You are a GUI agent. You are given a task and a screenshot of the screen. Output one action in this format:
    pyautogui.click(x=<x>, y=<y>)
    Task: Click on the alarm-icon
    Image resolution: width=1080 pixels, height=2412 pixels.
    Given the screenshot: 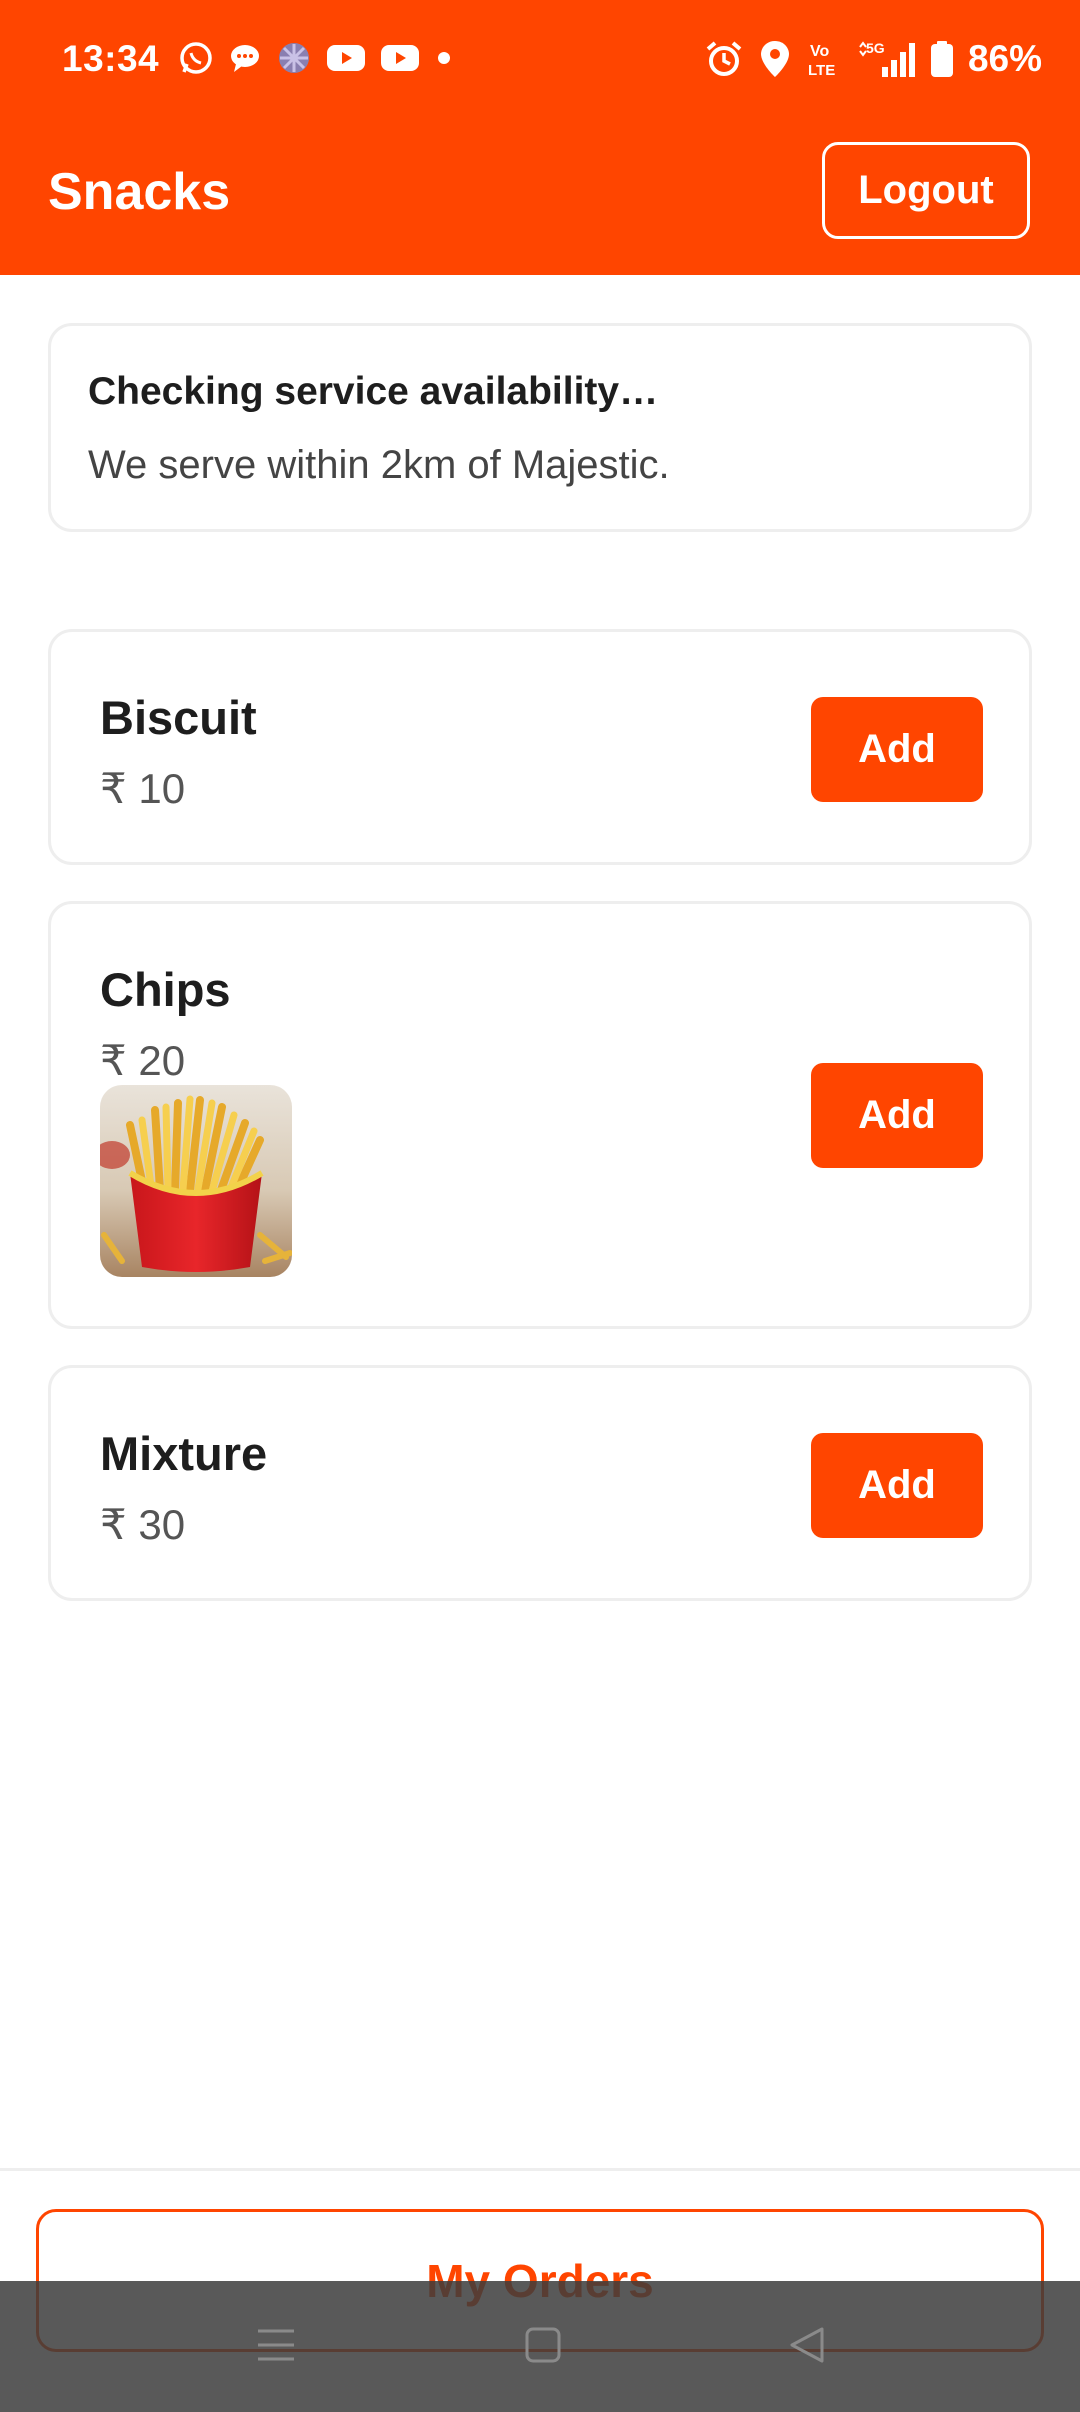 What is the action you would take?
    pyautogui.click(x=724, y=59)
    